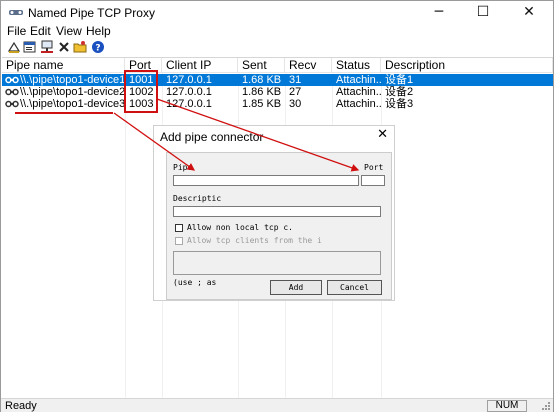 Image resolution: width=554 pixels, height=412 pixels. Describe the element at coordinates (308, 65) in the screenshot. I see `column-recv: Recv` at that location.